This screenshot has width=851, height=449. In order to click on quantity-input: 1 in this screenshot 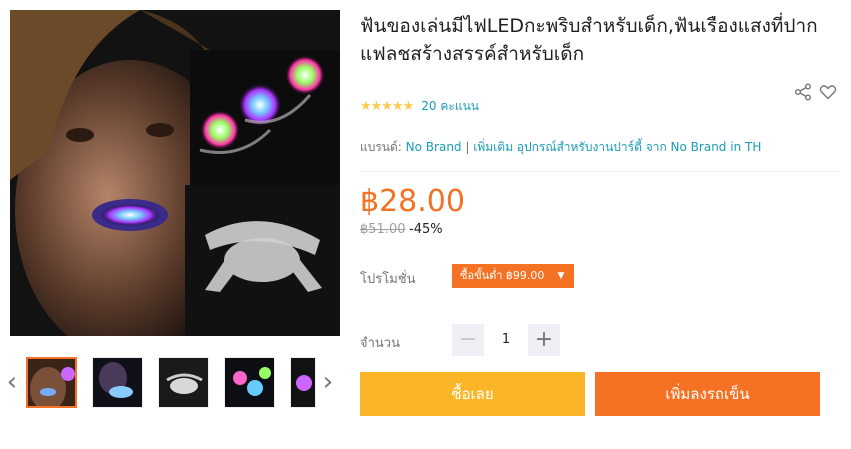, I will do `click(506, 340)`.